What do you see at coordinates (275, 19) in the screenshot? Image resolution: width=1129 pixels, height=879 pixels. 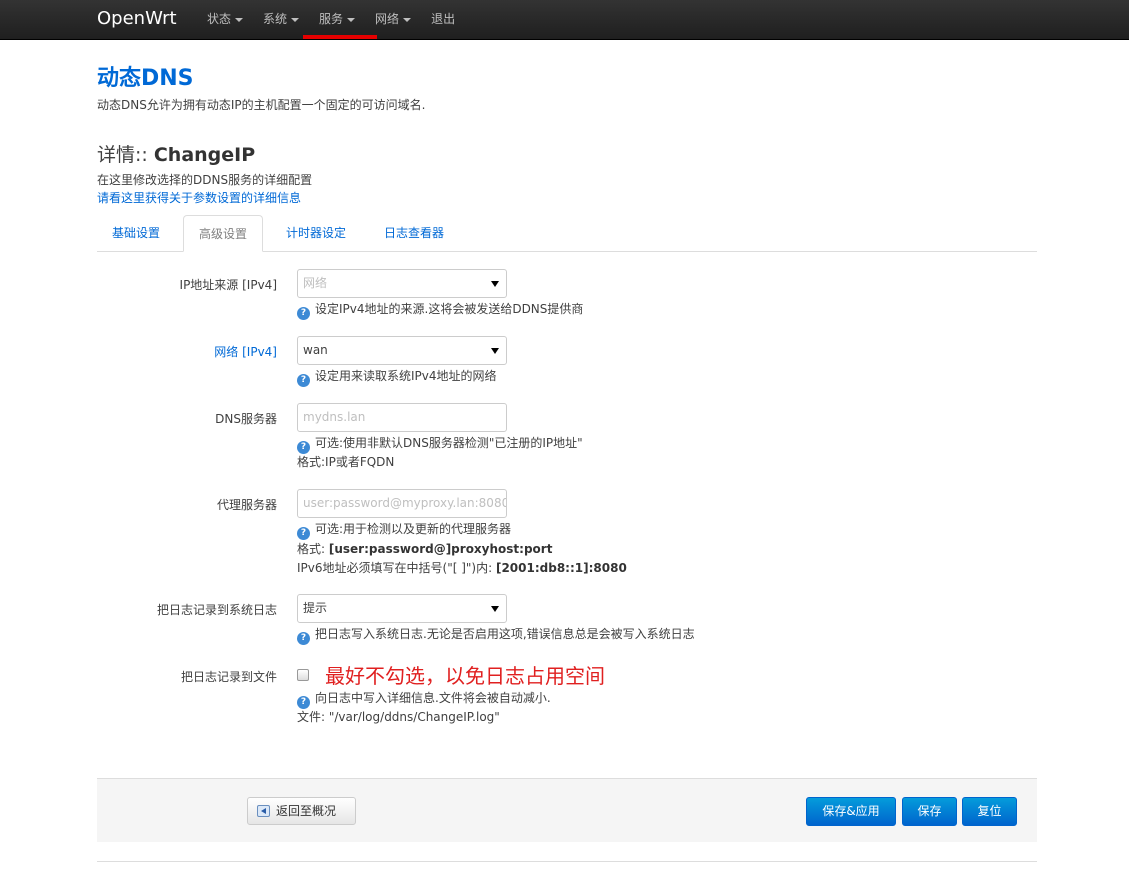 I see `menu-system-label: 系统` at bounding box center [275, 19].